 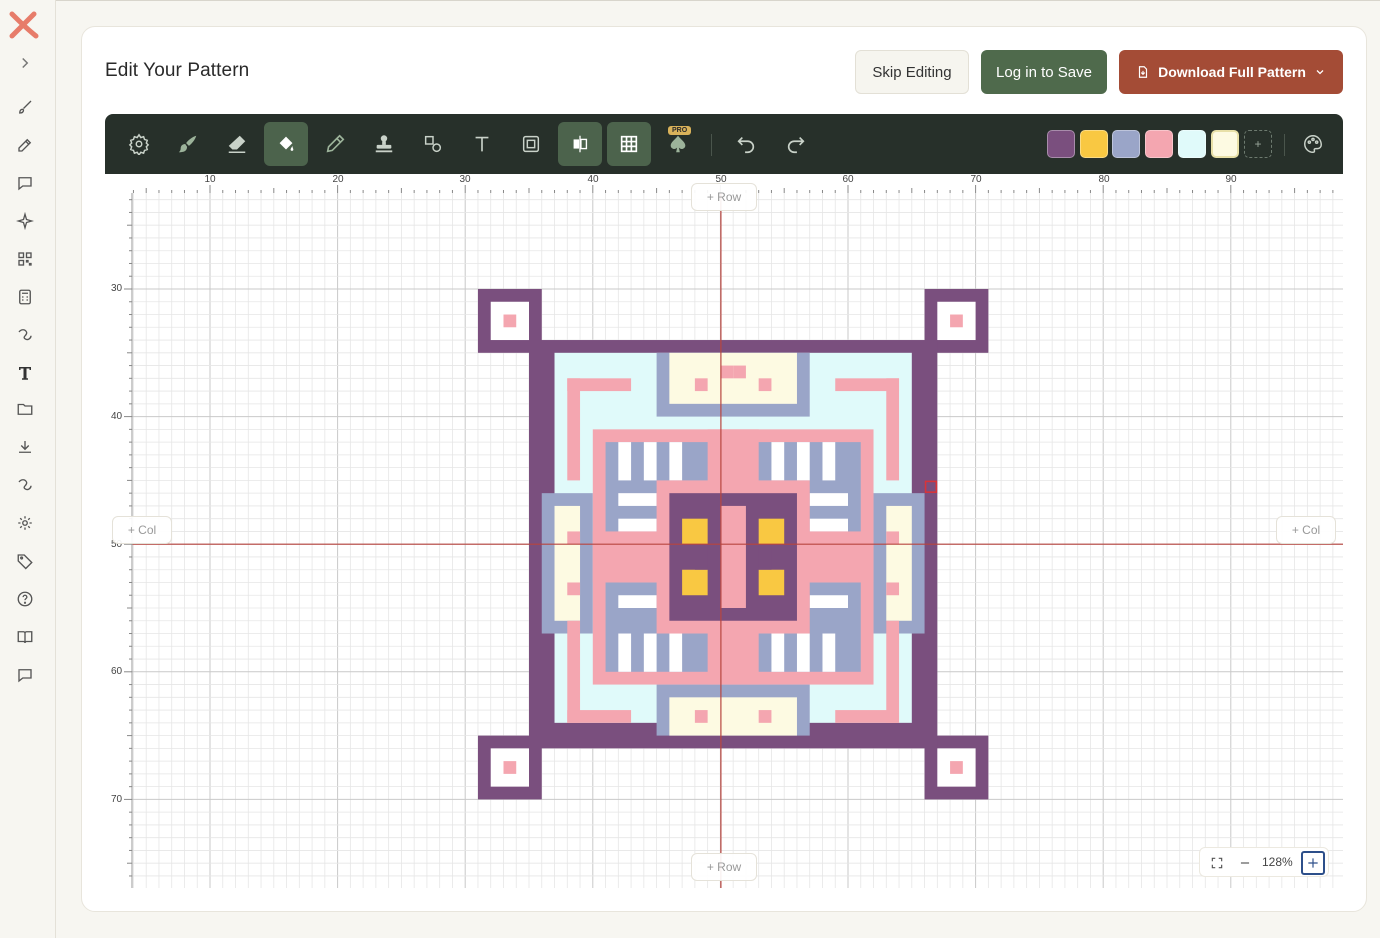 What do you see at coordinates (25, 221) in the screenshot?
I see `sparkle-icon` at bounding box center [25, 221].